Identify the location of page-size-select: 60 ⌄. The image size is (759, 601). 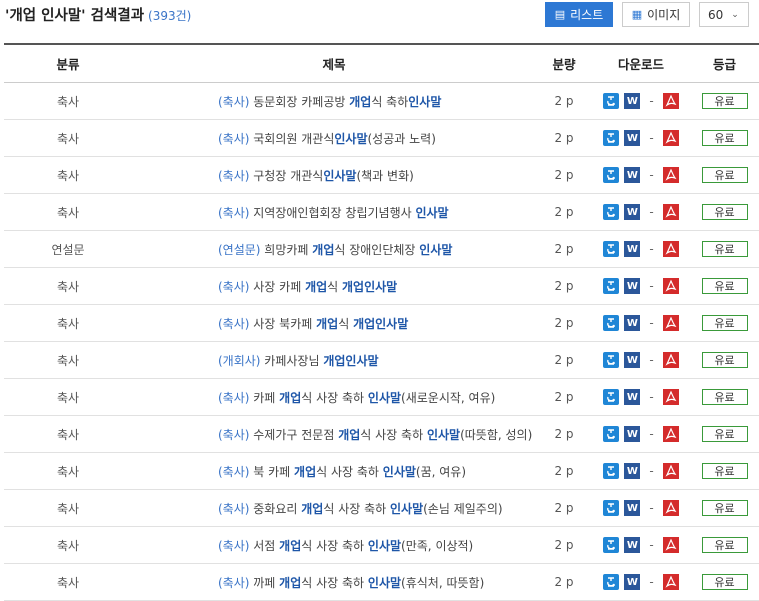
(724, 14).